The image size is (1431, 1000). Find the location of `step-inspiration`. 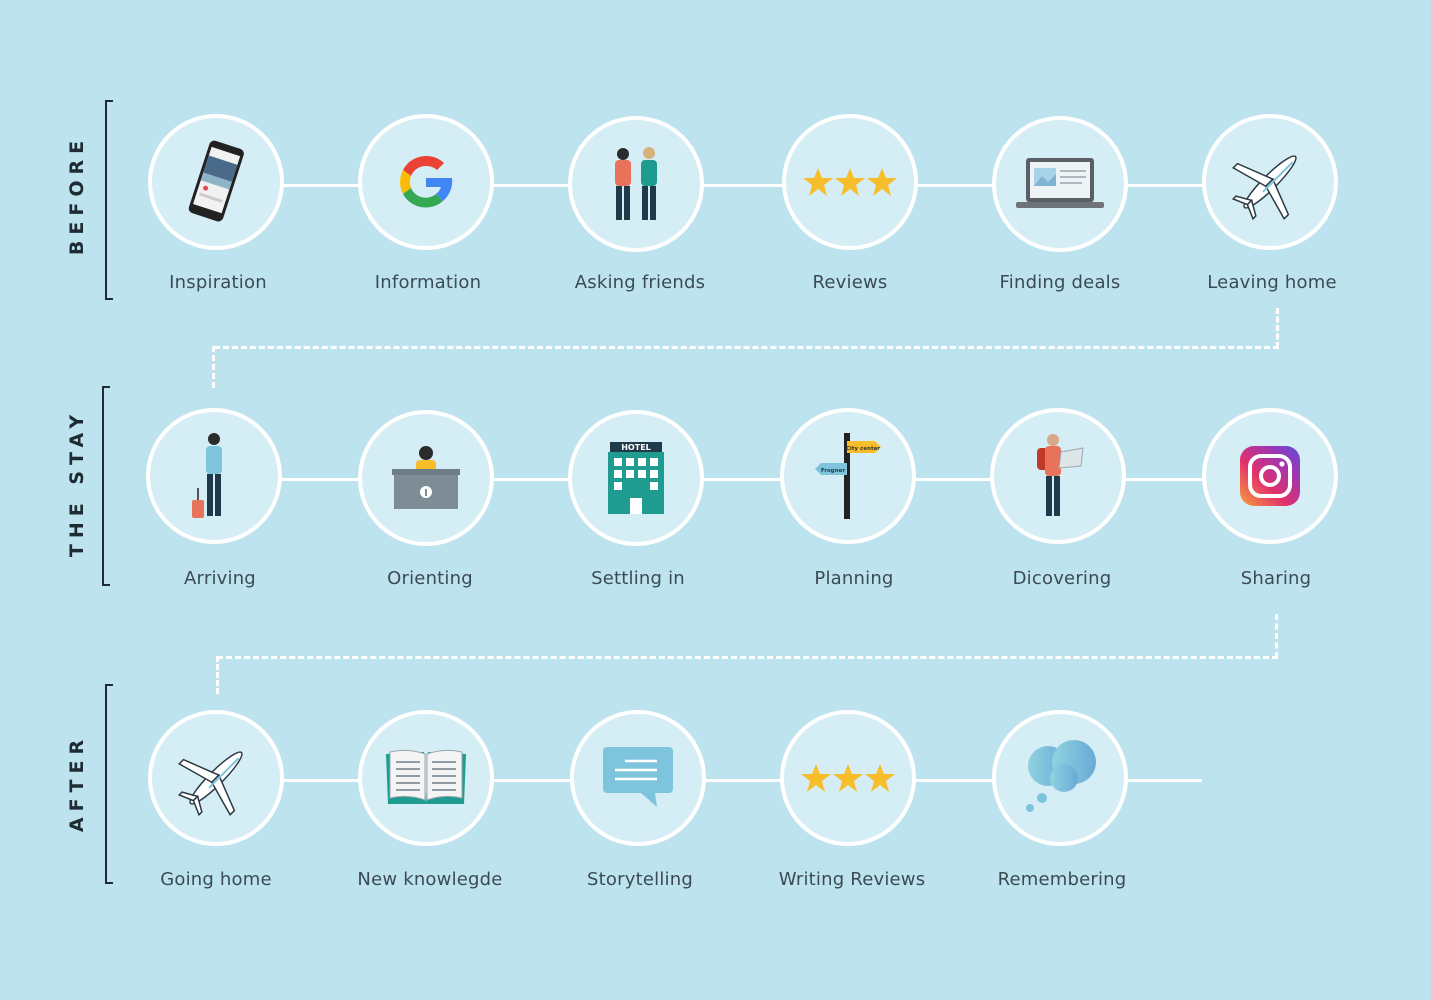

step-inspiration is located at coordinates (216, 182).